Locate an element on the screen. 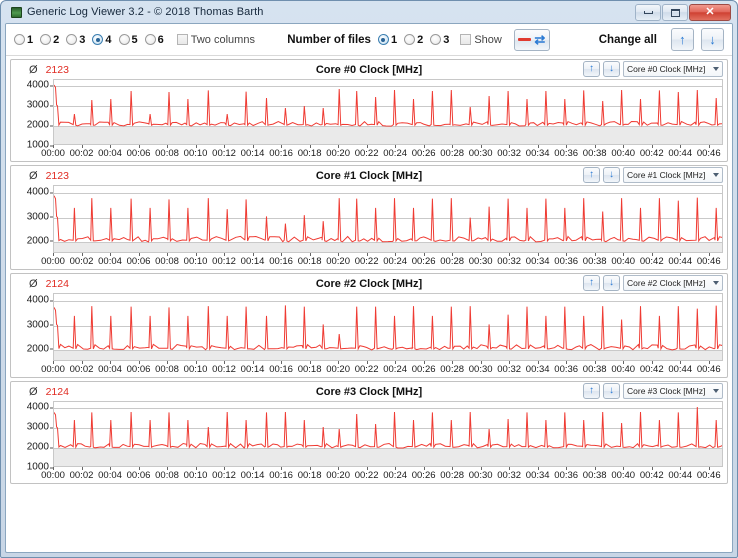  file-count-option-2: 2 is located at coordinates (413, 40).